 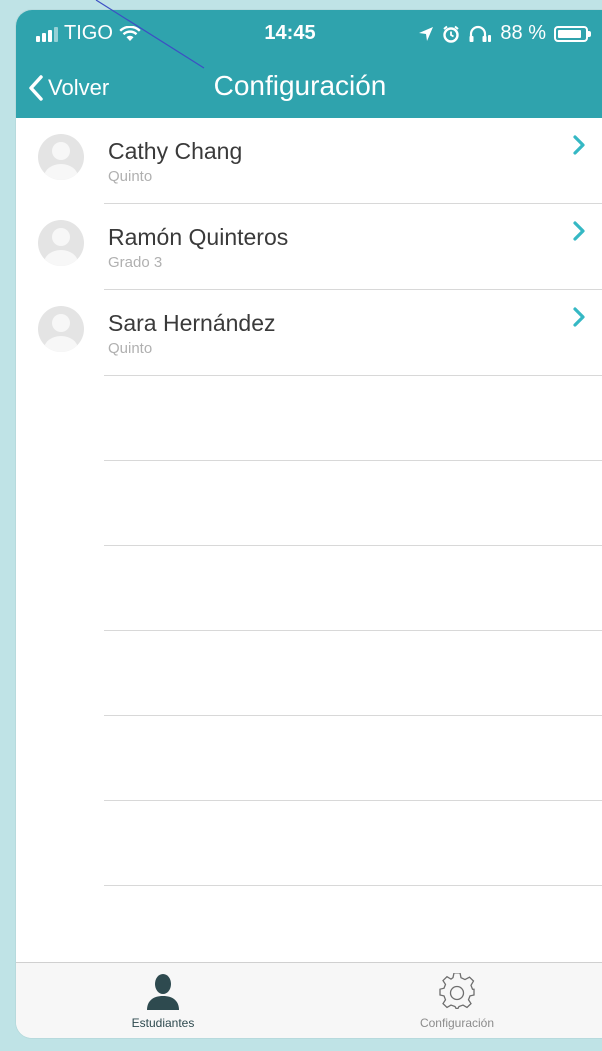 I want to click on navigation-bar: Volver Configuración, so click(x=309, y=90).